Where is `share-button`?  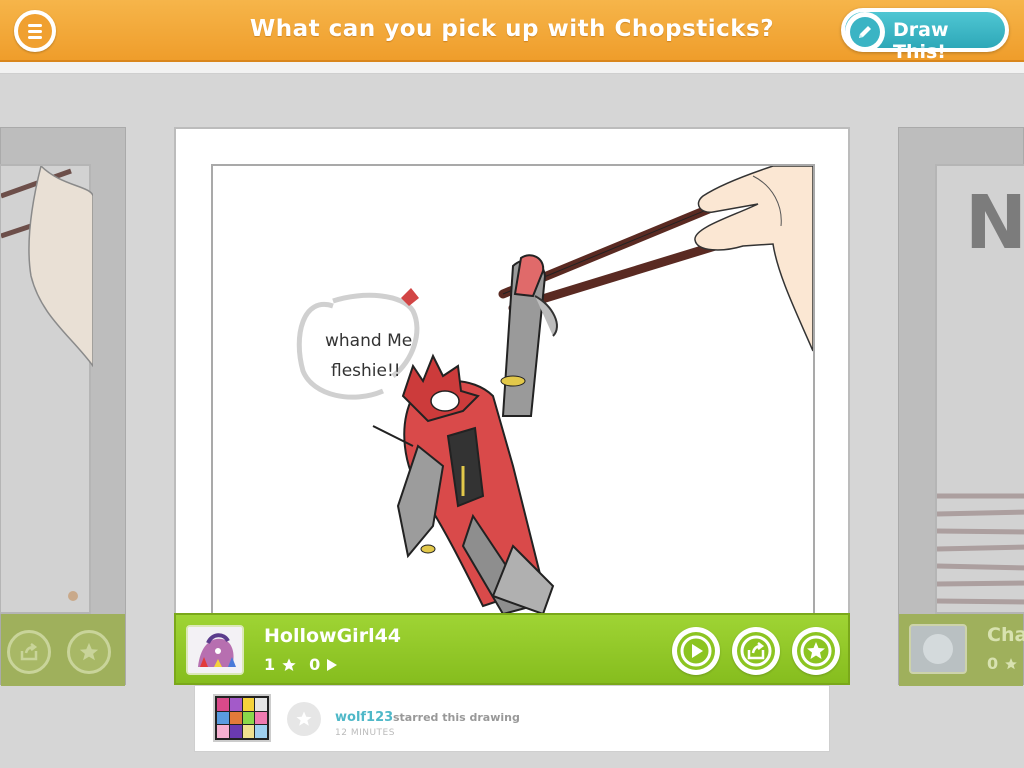 share-button is located at coordinates (756, 651).